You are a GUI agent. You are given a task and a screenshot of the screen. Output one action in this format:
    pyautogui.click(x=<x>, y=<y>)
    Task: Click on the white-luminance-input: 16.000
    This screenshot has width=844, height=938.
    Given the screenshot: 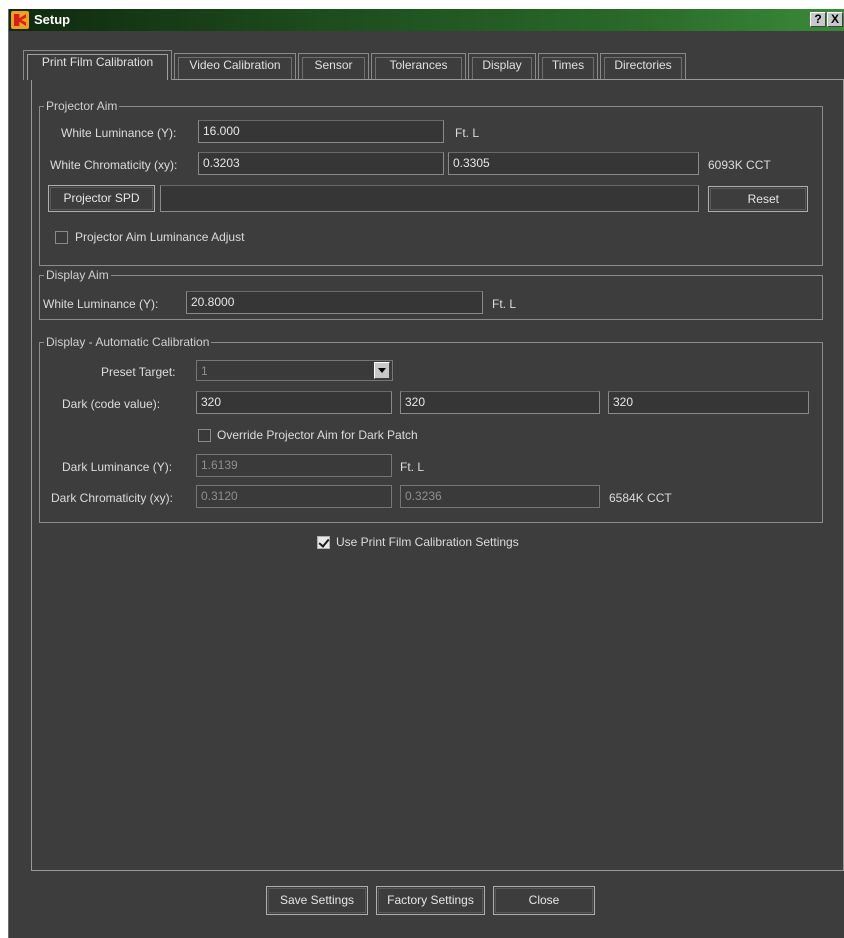 What is the action you would take?
    pyautogui.click(x=321, y=131)
    